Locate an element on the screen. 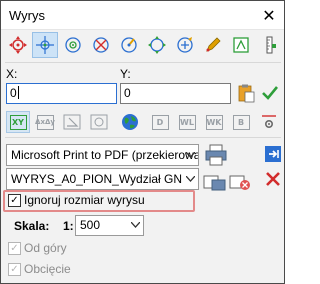 This screenshot has width=320, height=284. crosshair-button is located at coordinates (45, 45).